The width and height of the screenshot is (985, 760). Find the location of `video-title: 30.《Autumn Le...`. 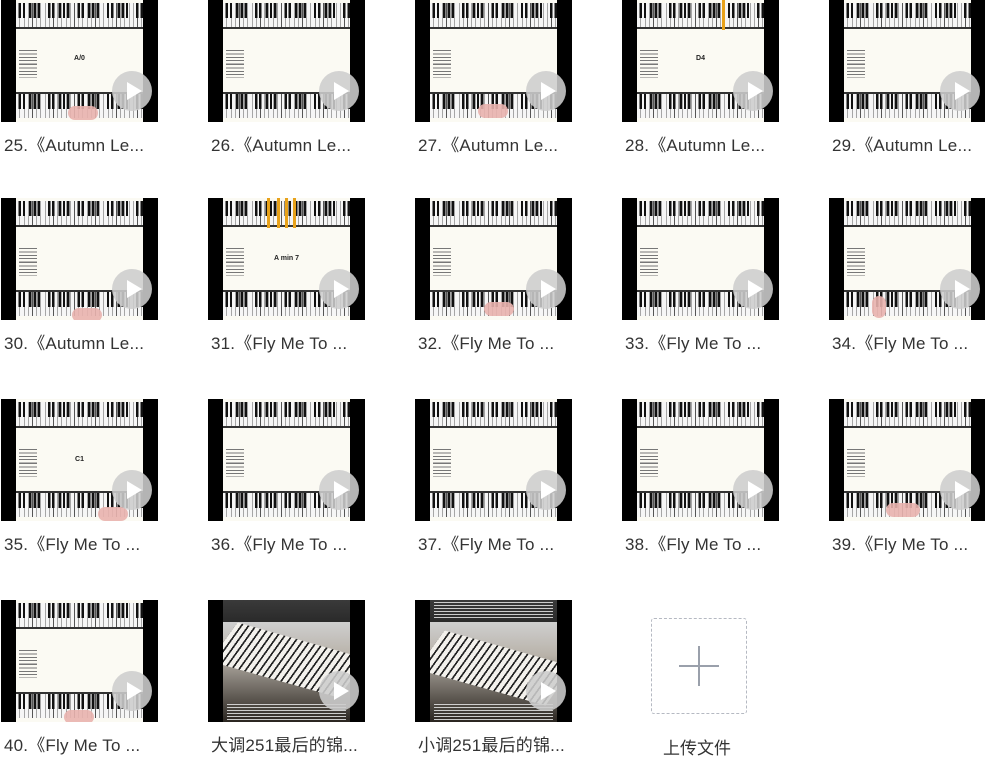

video-title: 30.《Autumn Le... is located at coordinates (74, 343).